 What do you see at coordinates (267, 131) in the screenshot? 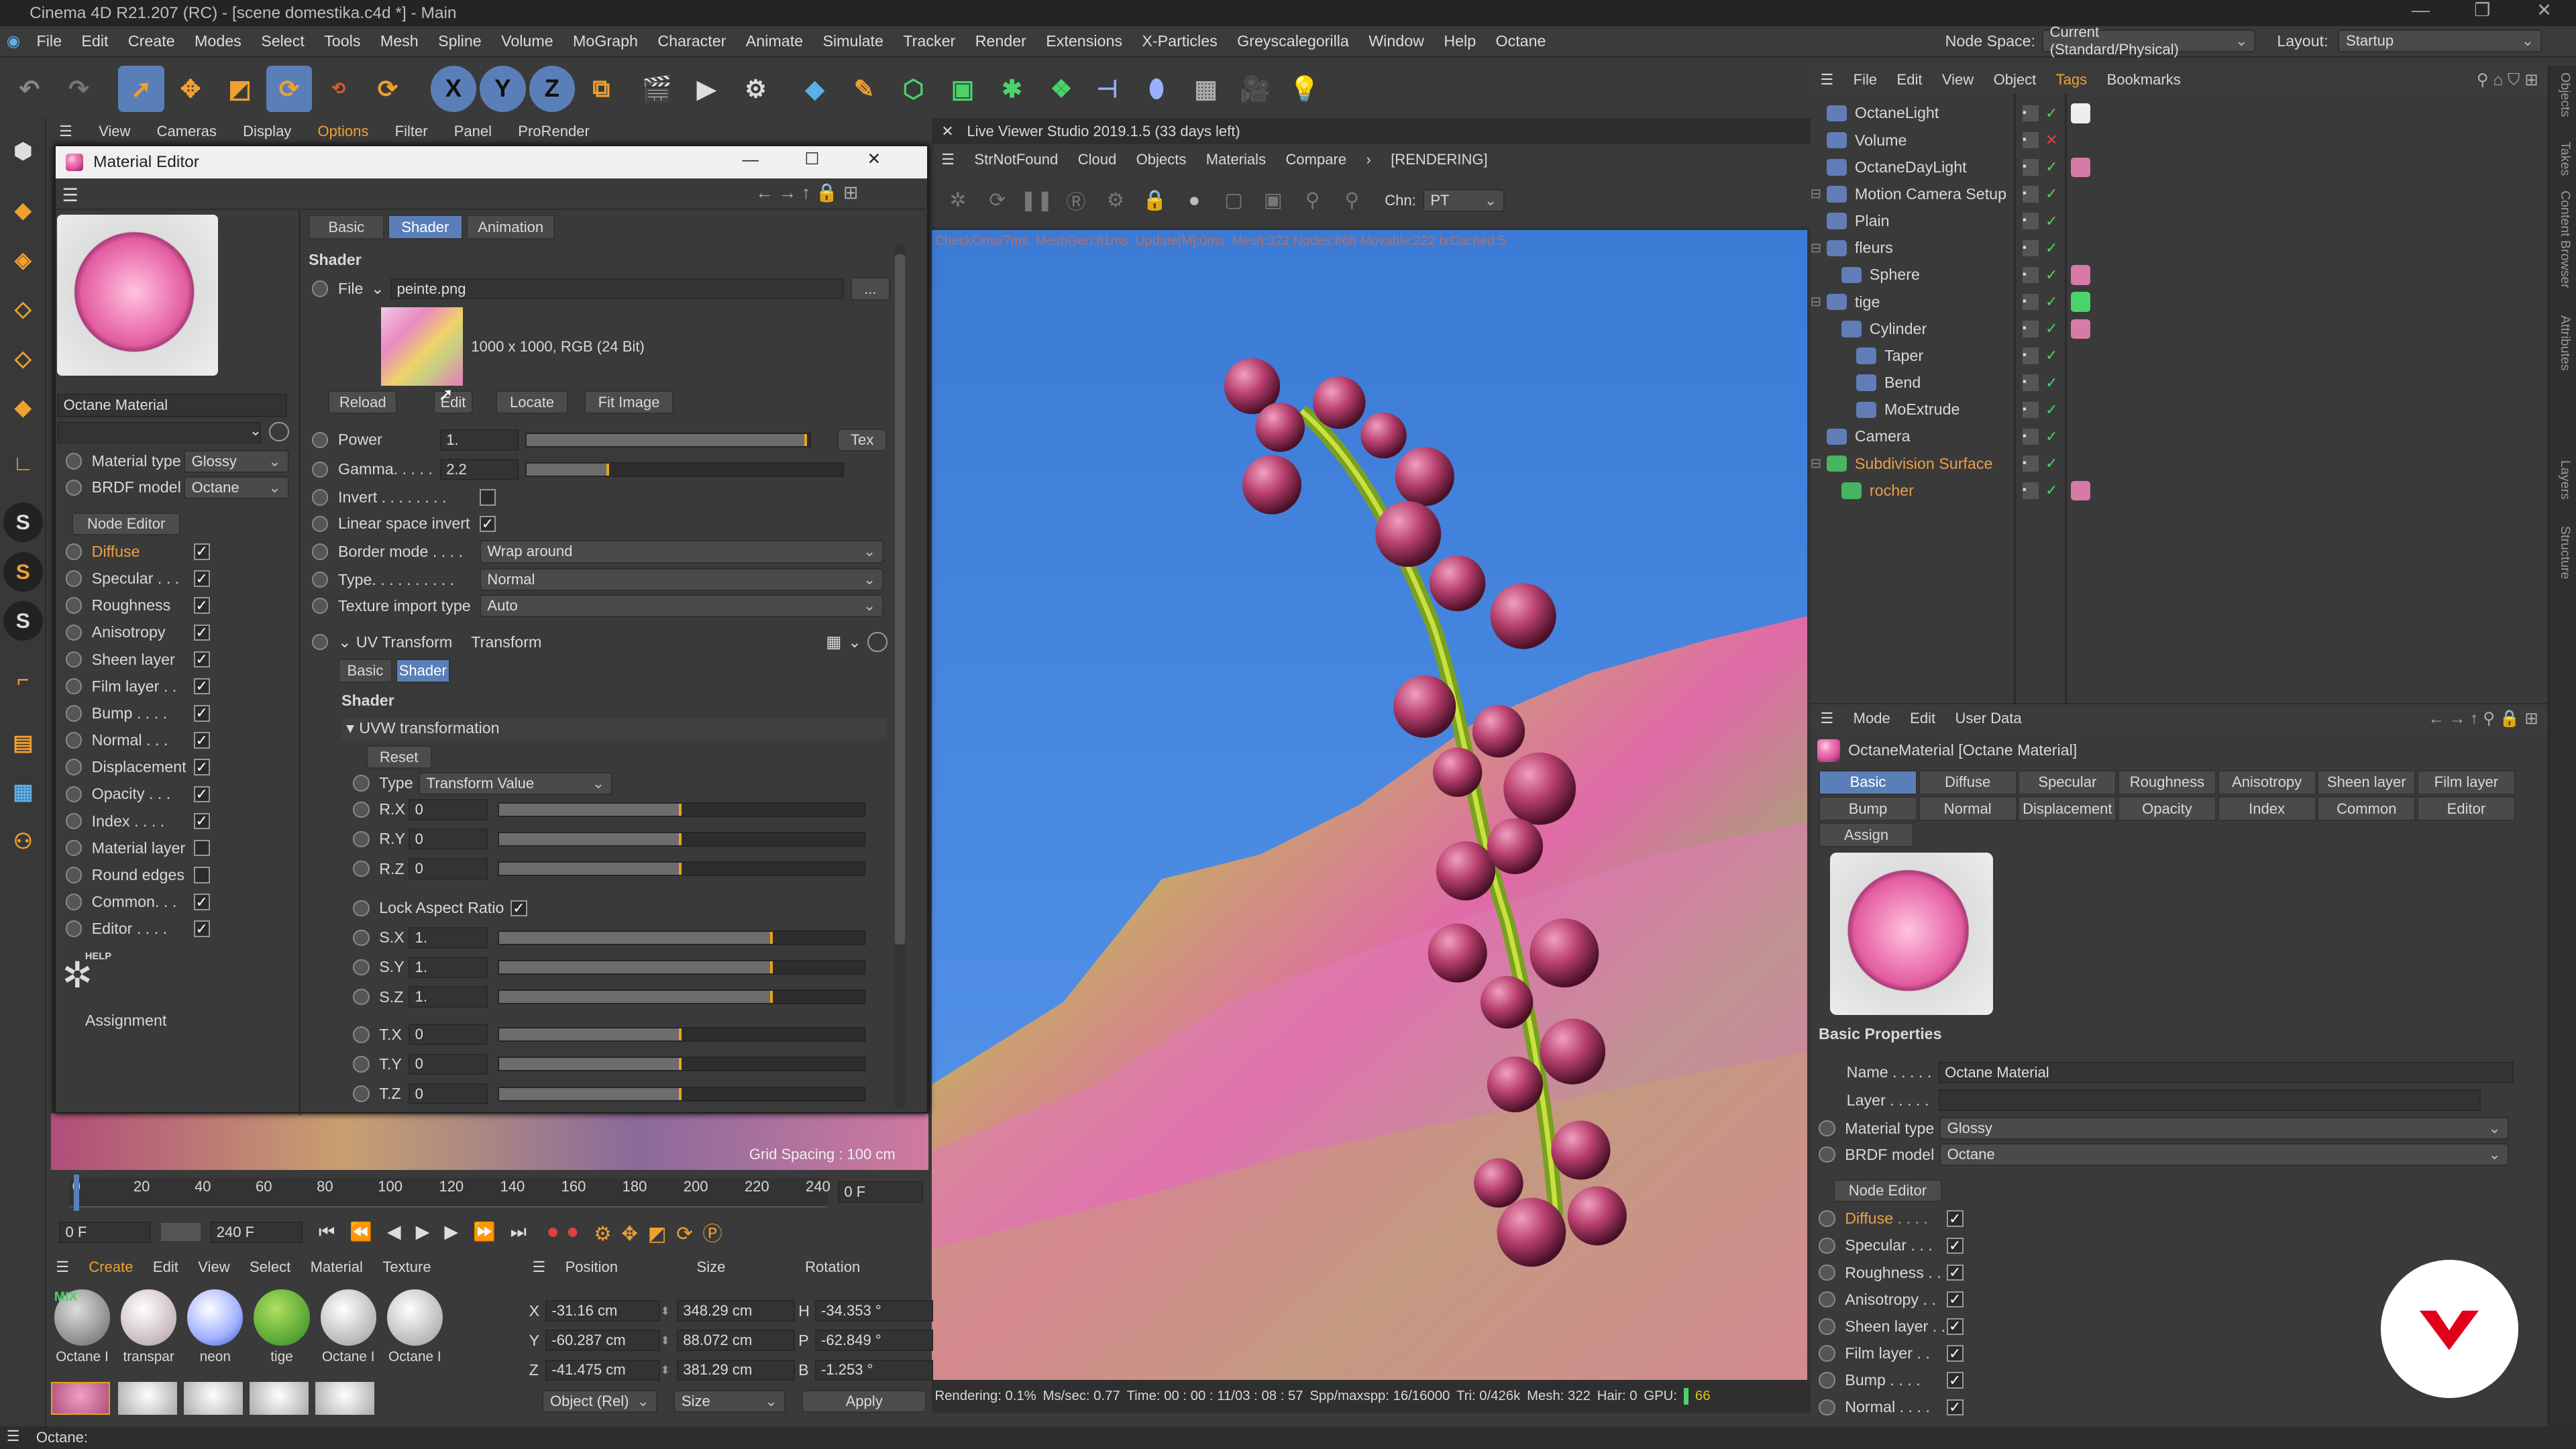
I see `viewport-menu-item: Display` at bounding box center [267, 131].